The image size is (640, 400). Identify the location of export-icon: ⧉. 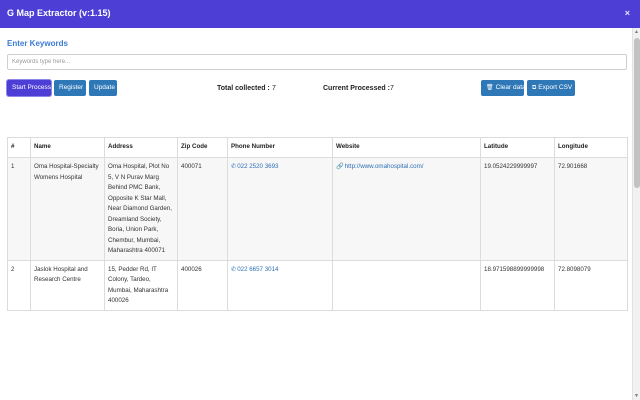
(534, 88).